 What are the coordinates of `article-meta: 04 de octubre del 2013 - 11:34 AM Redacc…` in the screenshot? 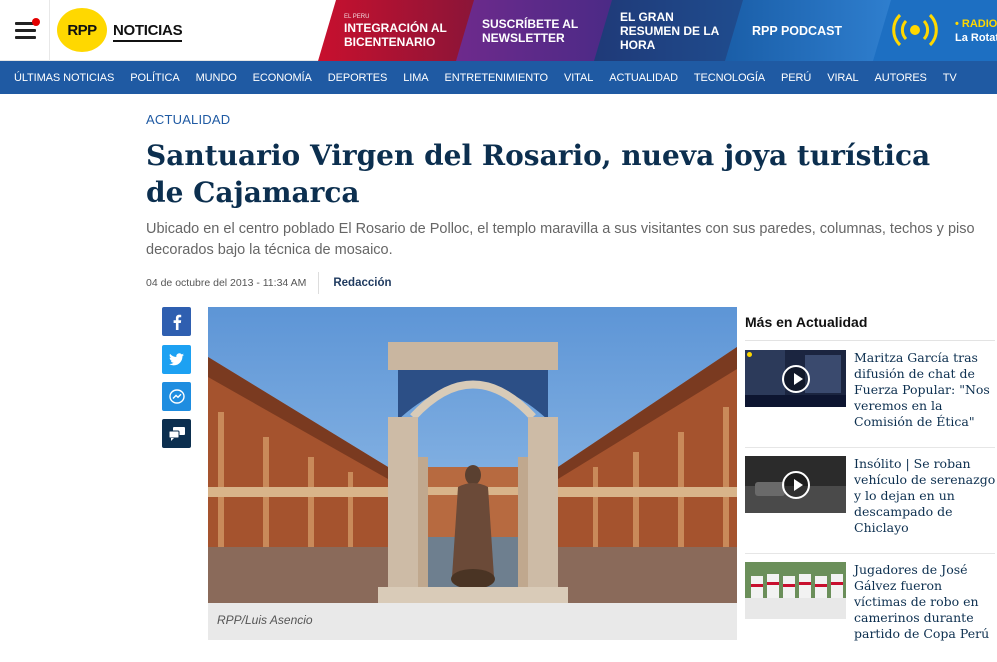 It's located at (269, 283).